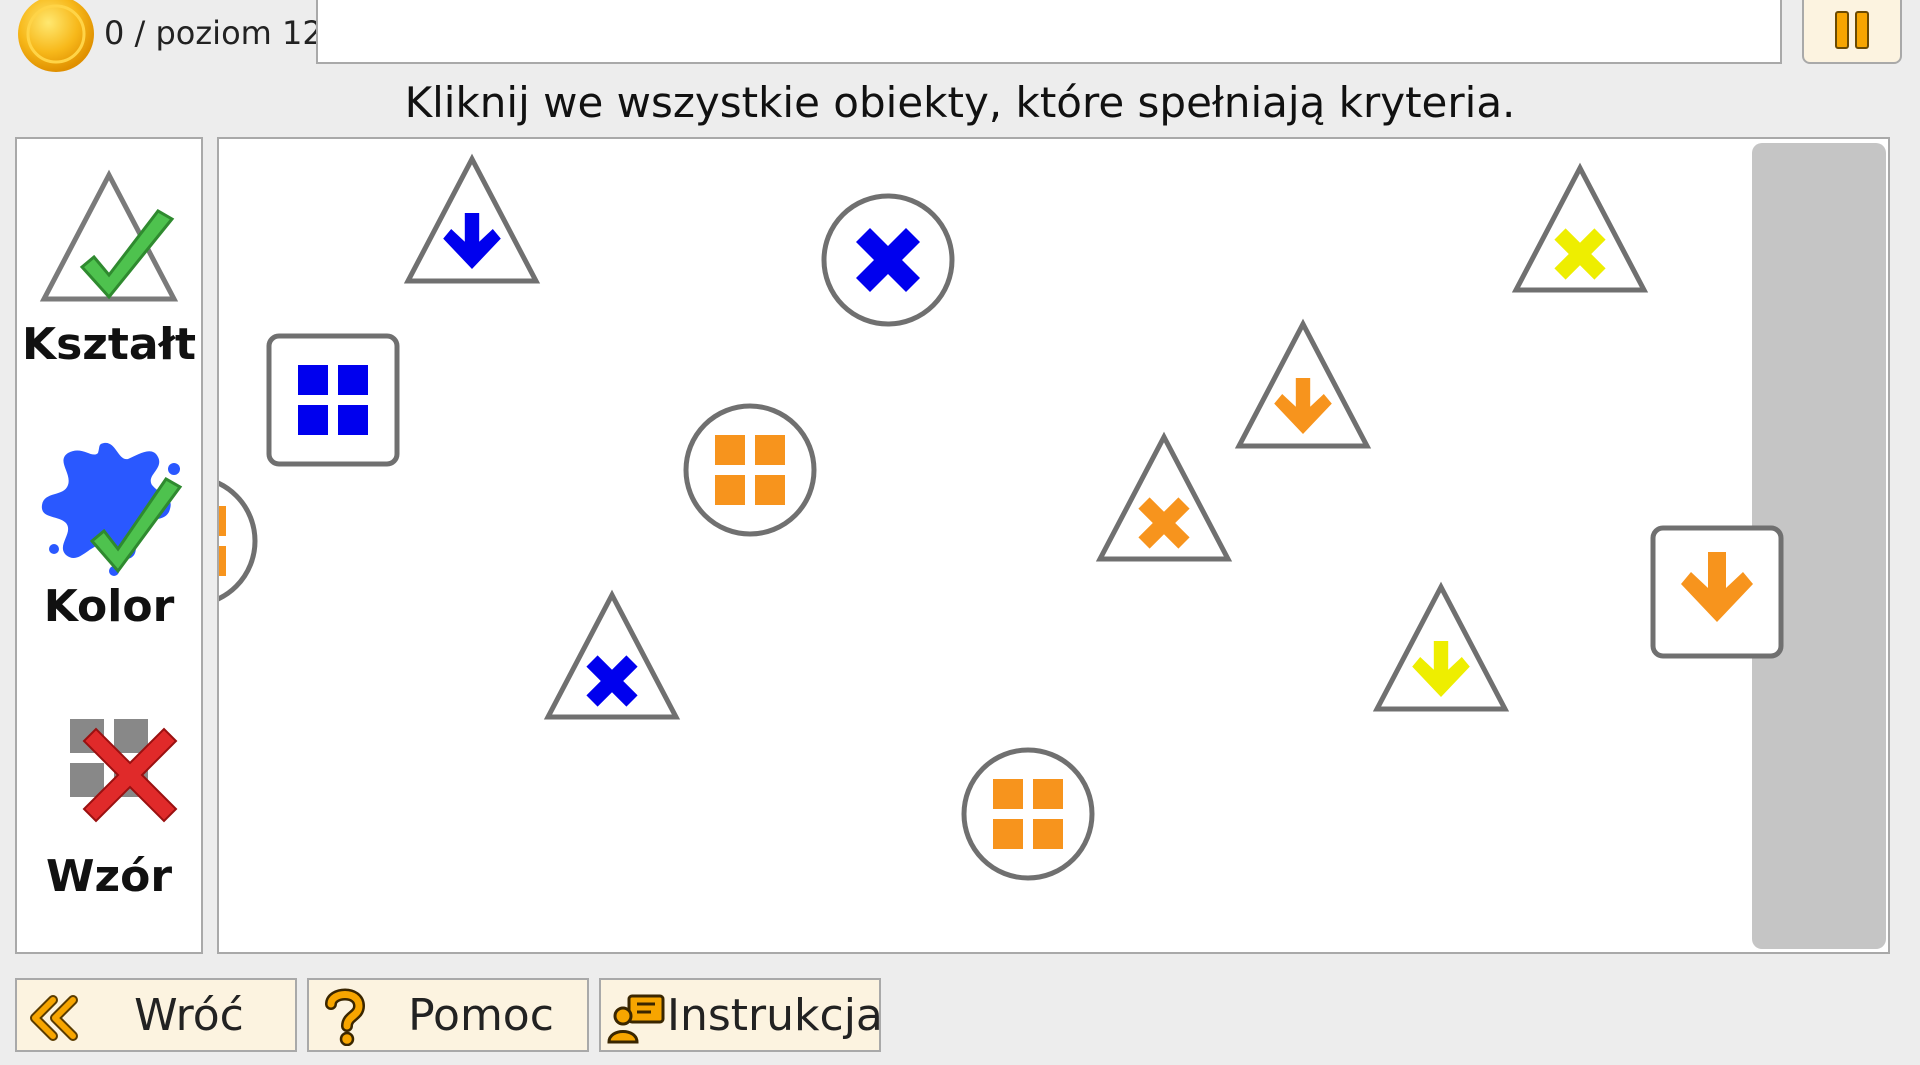 The width and height of the screenshot is (1920, 1065). I want to click on criterion-shape: Kształt, so click(109, 268).